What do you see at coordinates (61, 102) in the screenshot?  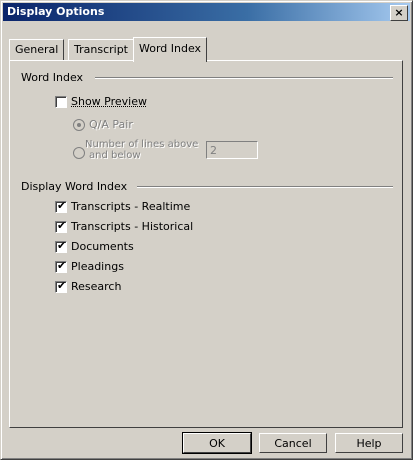 I see `show-preview-checkbox` at bounding box center [61, 102].